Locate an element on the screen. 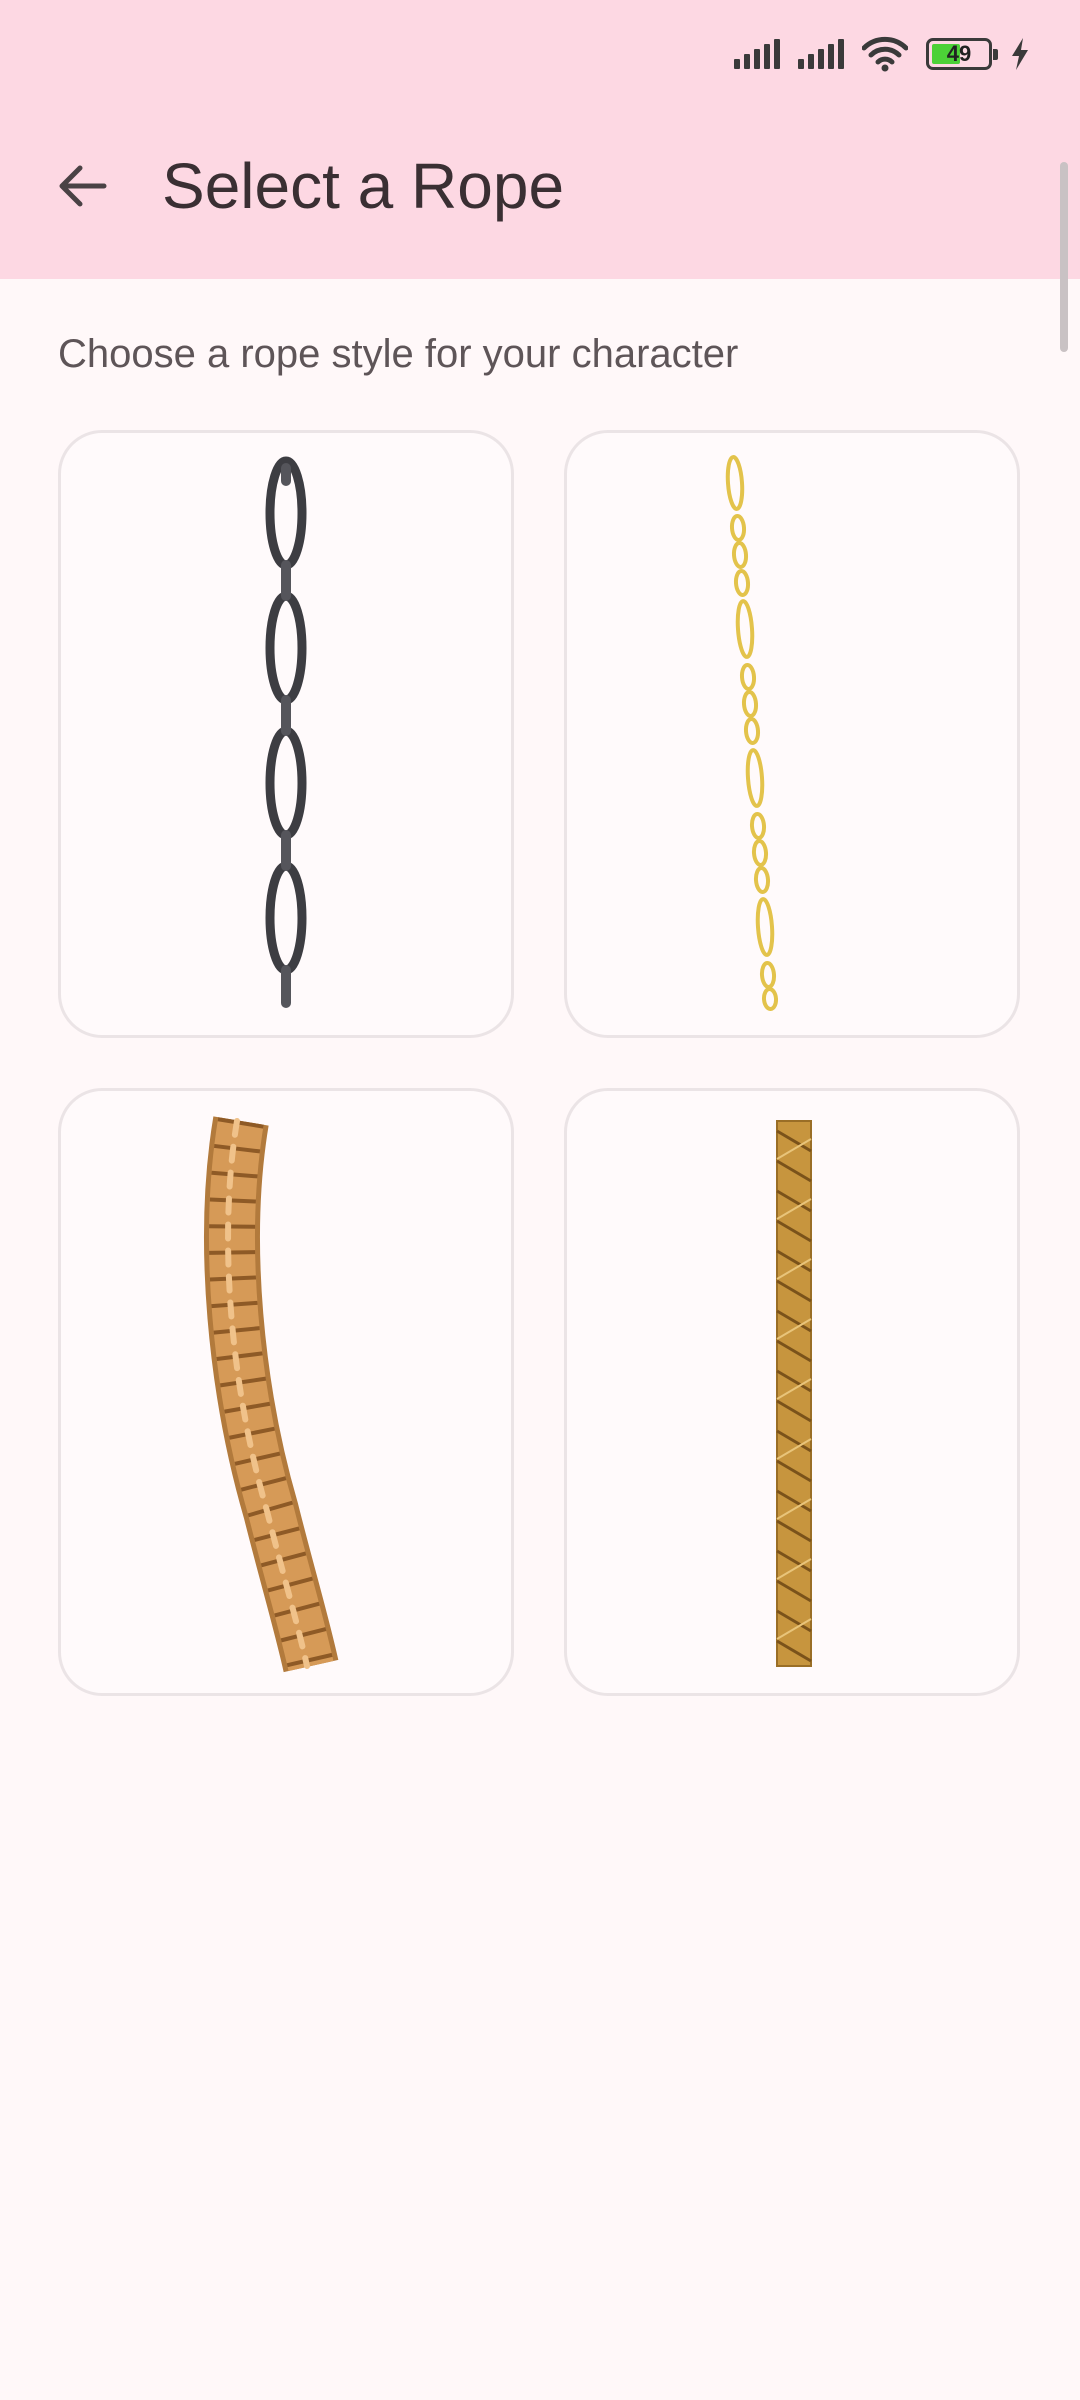 The image size is (1080, 2400). page-title: Select a Rope is located at coordinates (363, 186).